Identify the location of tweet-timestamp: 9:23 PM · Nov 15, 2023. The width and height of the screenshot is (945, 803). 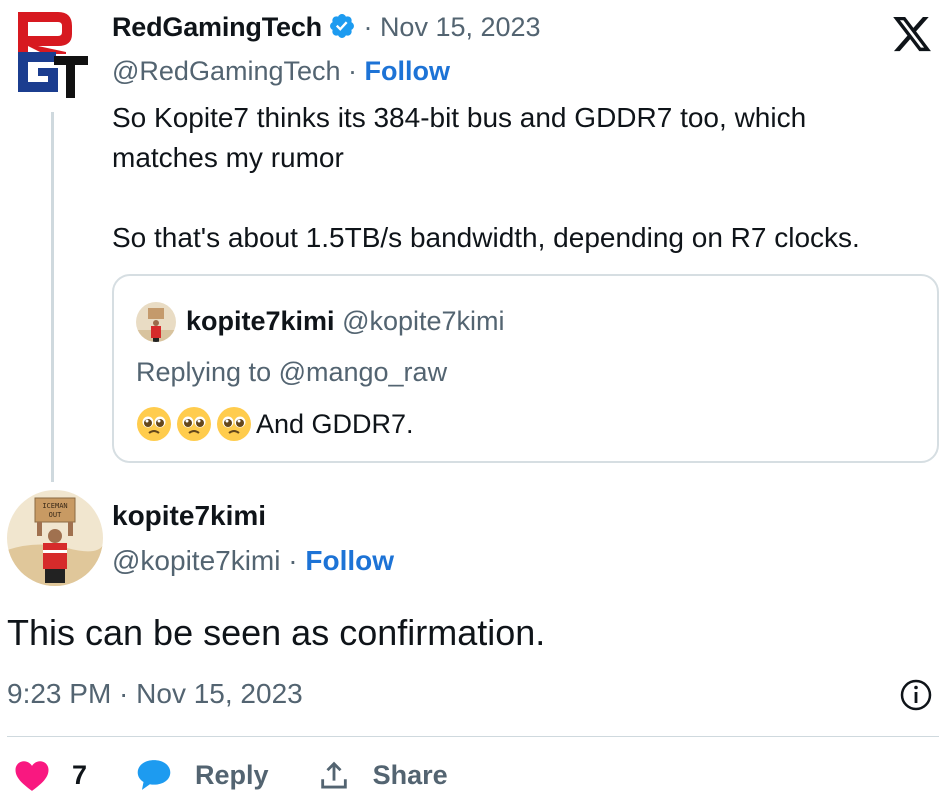
(155, 694).